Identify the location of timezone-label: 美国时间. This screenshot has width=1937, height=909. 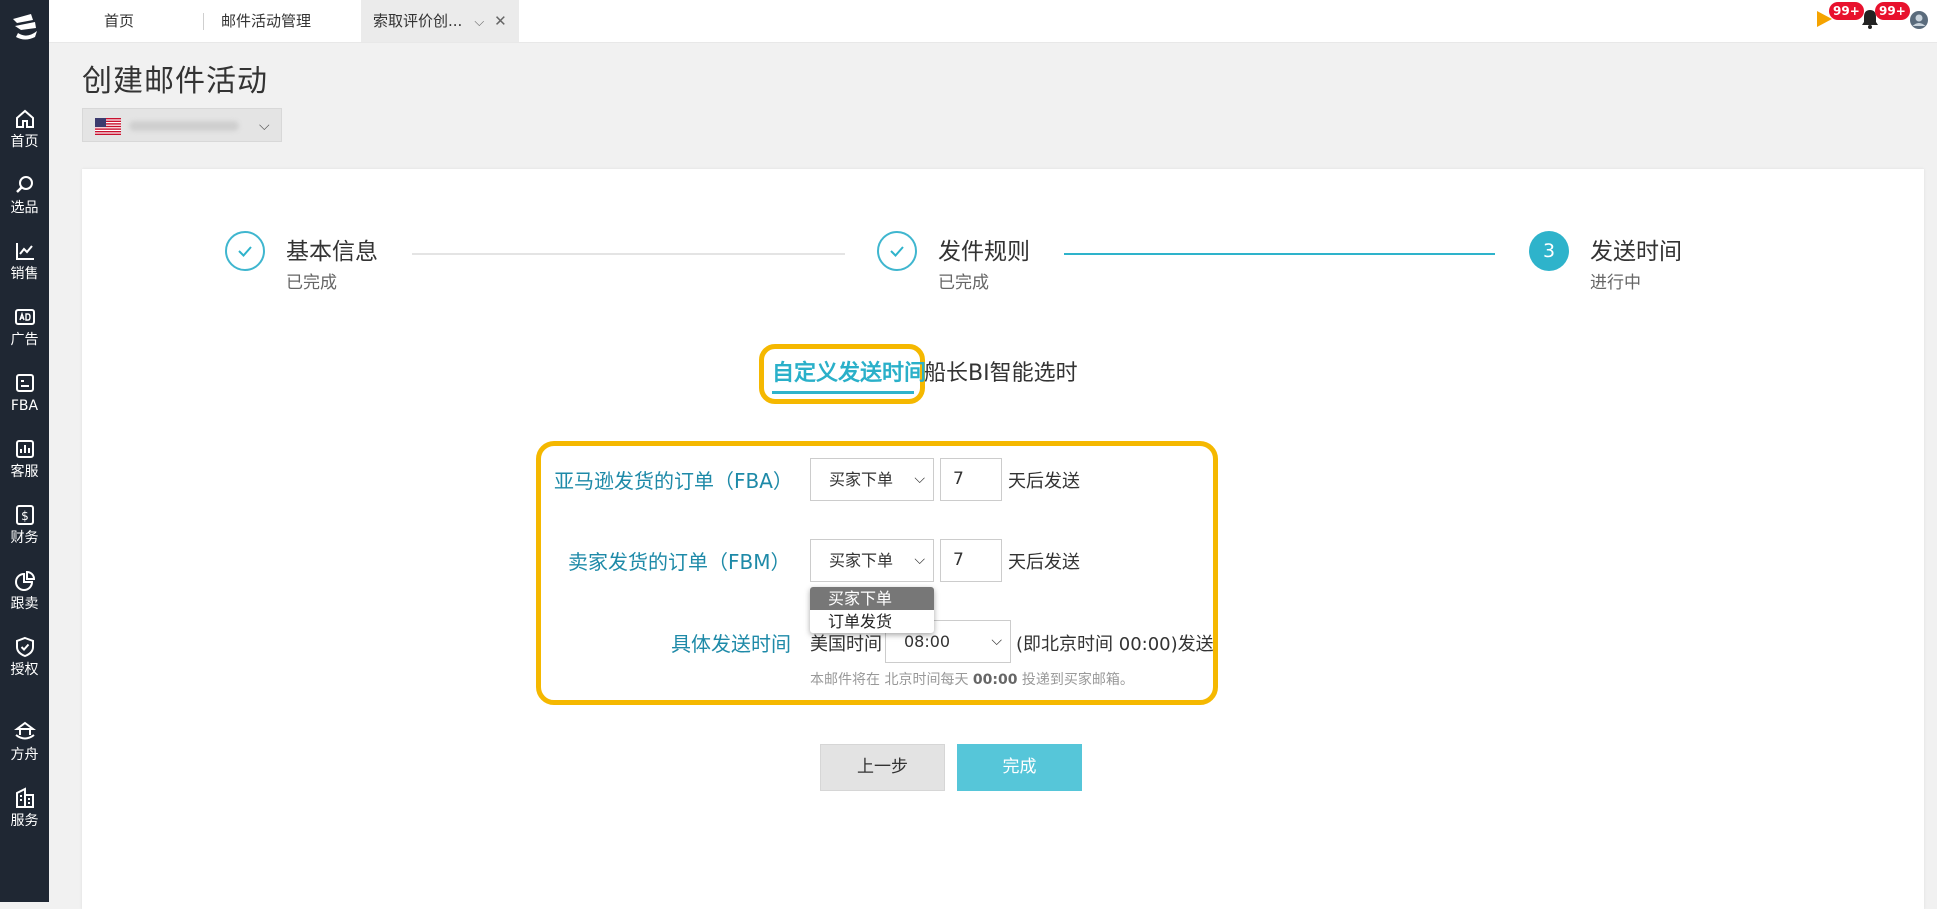
(846, 644).